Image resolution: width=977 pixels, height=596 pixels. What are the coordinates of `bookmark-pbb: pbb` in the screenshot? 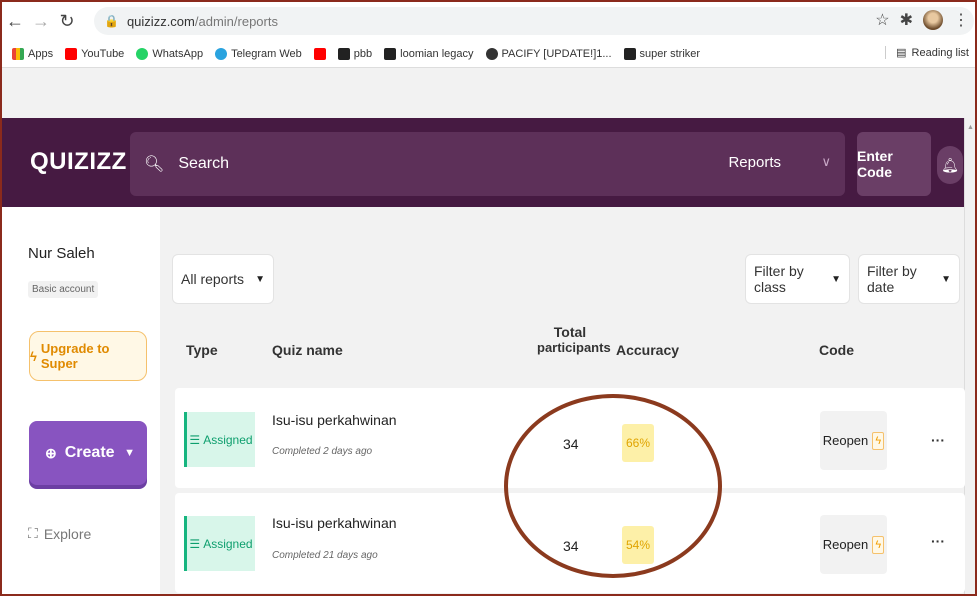 It's located at (354, 53).